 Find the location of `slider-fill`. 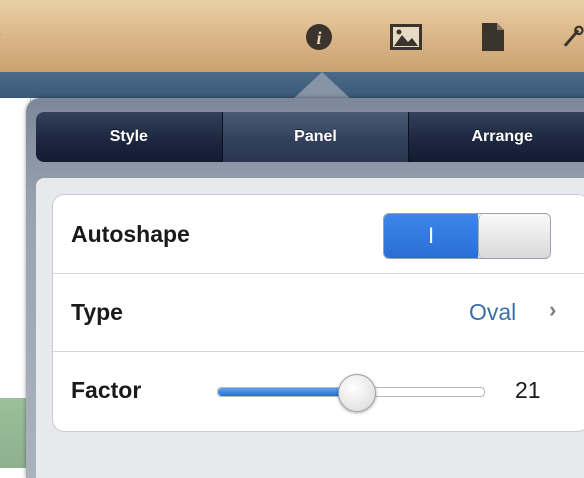

slider-fill is located at coordinates (287, 392).